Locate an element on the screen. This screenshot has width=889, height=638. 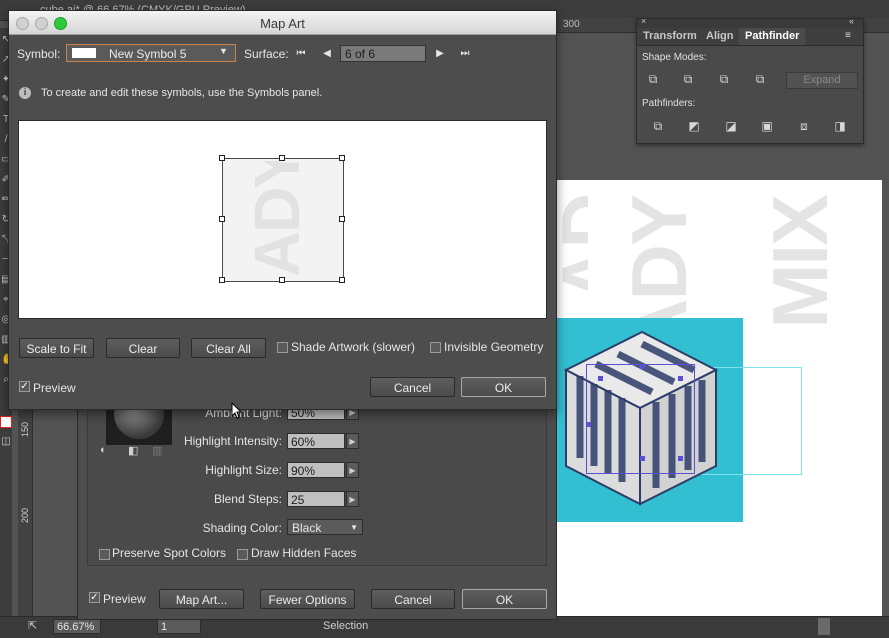
highlight-size-label: Highlight Size: is located at coordinates (243, 470).